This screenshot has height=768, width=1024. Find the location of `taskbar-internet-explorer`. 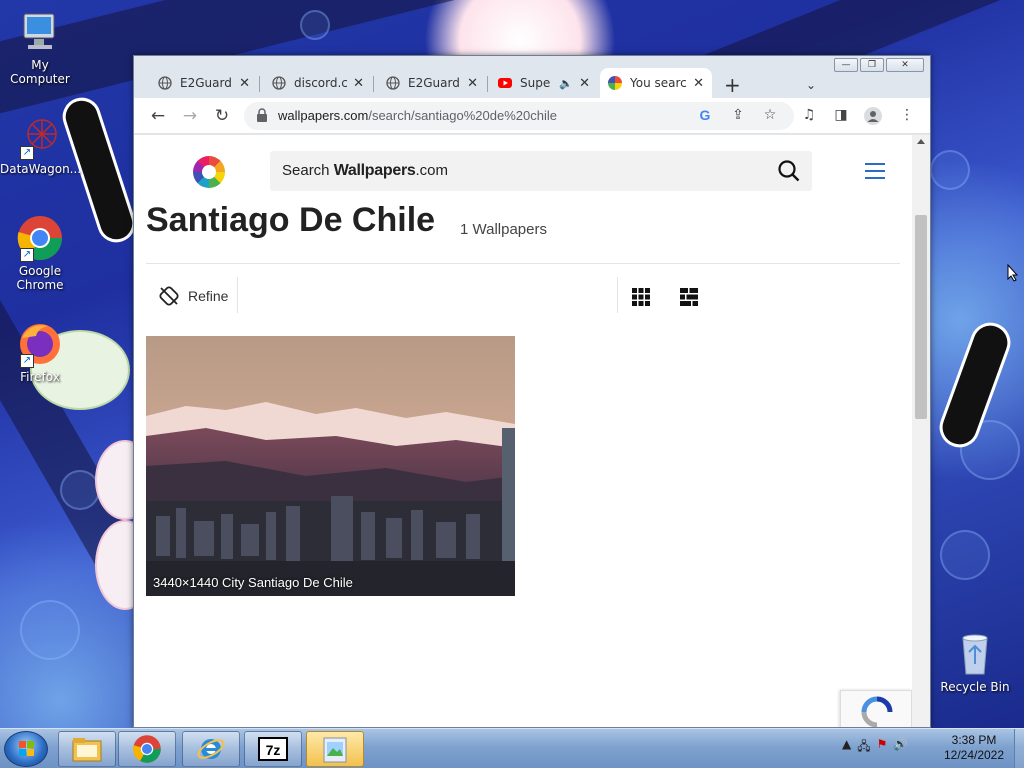

taskbar-internet-explorer is located at coordinates (211, 749).